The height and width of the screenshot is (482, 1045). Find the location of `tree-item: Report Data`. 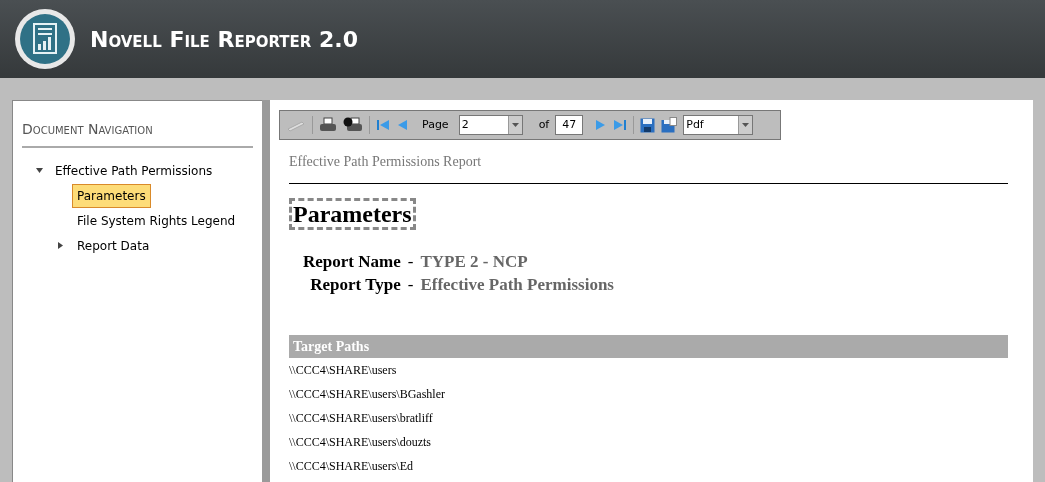

tree-item: Report Data is located at coordinates (113, 245).